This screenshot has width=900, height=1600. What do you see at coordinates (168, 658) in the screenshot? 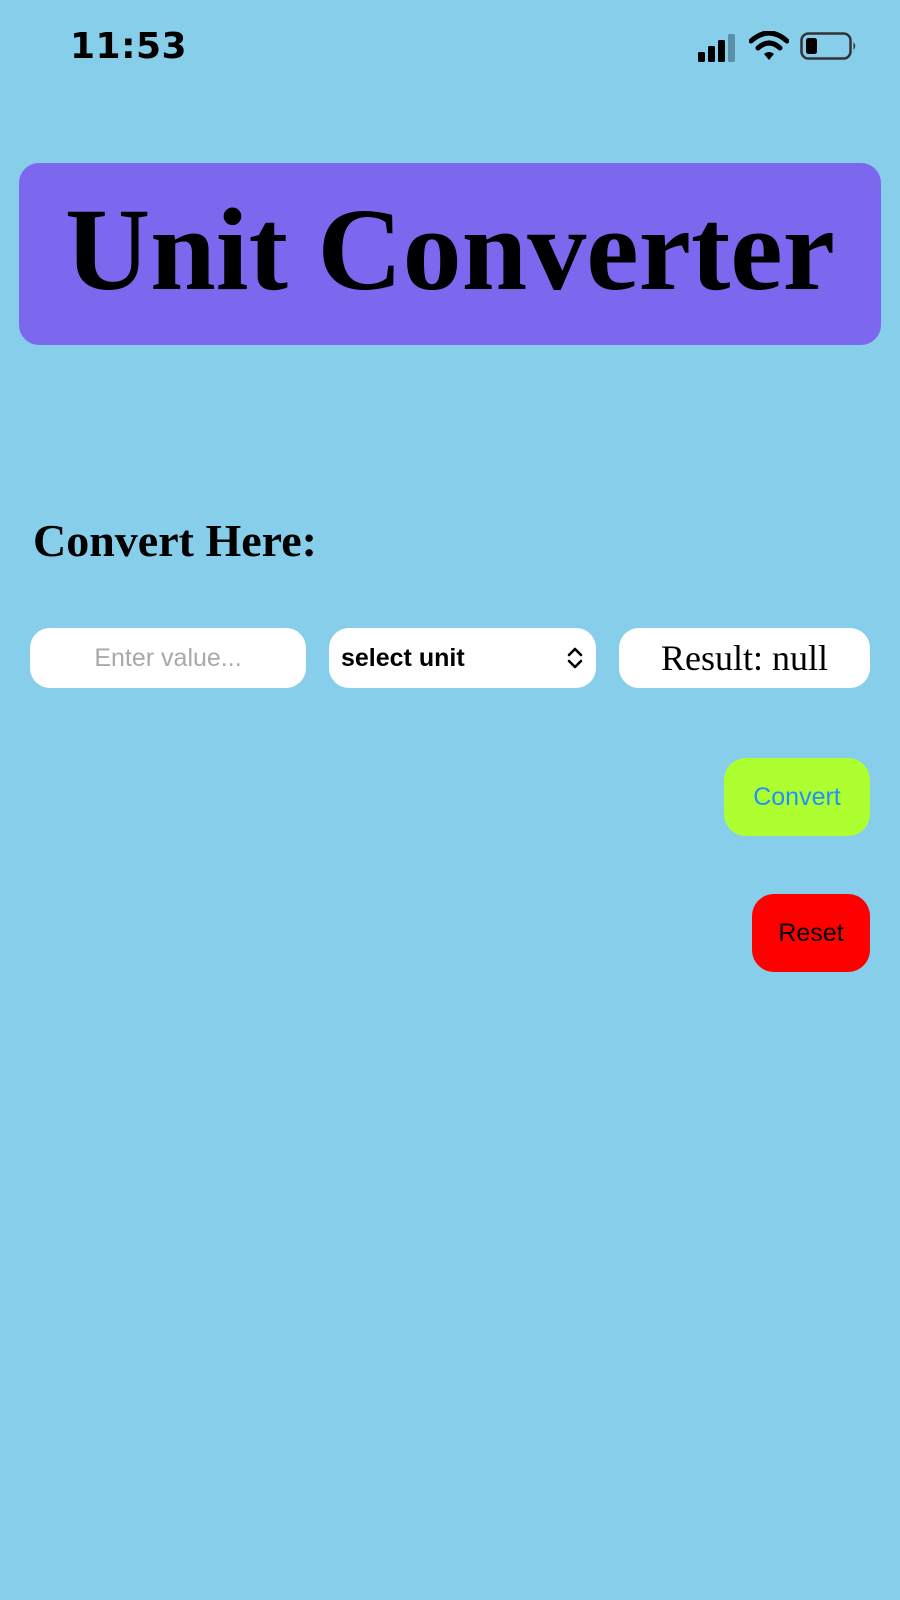
I see `value-input` at bounding box center [168, 658].